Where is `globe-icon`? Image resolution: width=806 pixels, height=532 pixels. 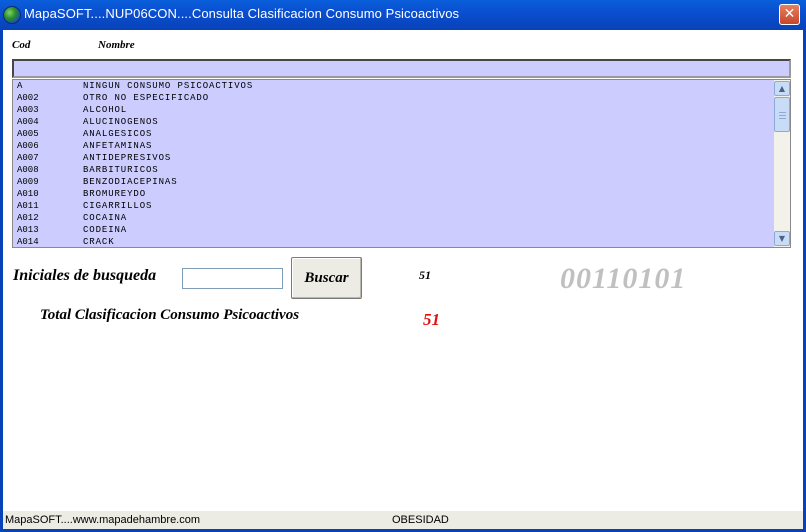
globe-icon is located at coordinates (12, 15).